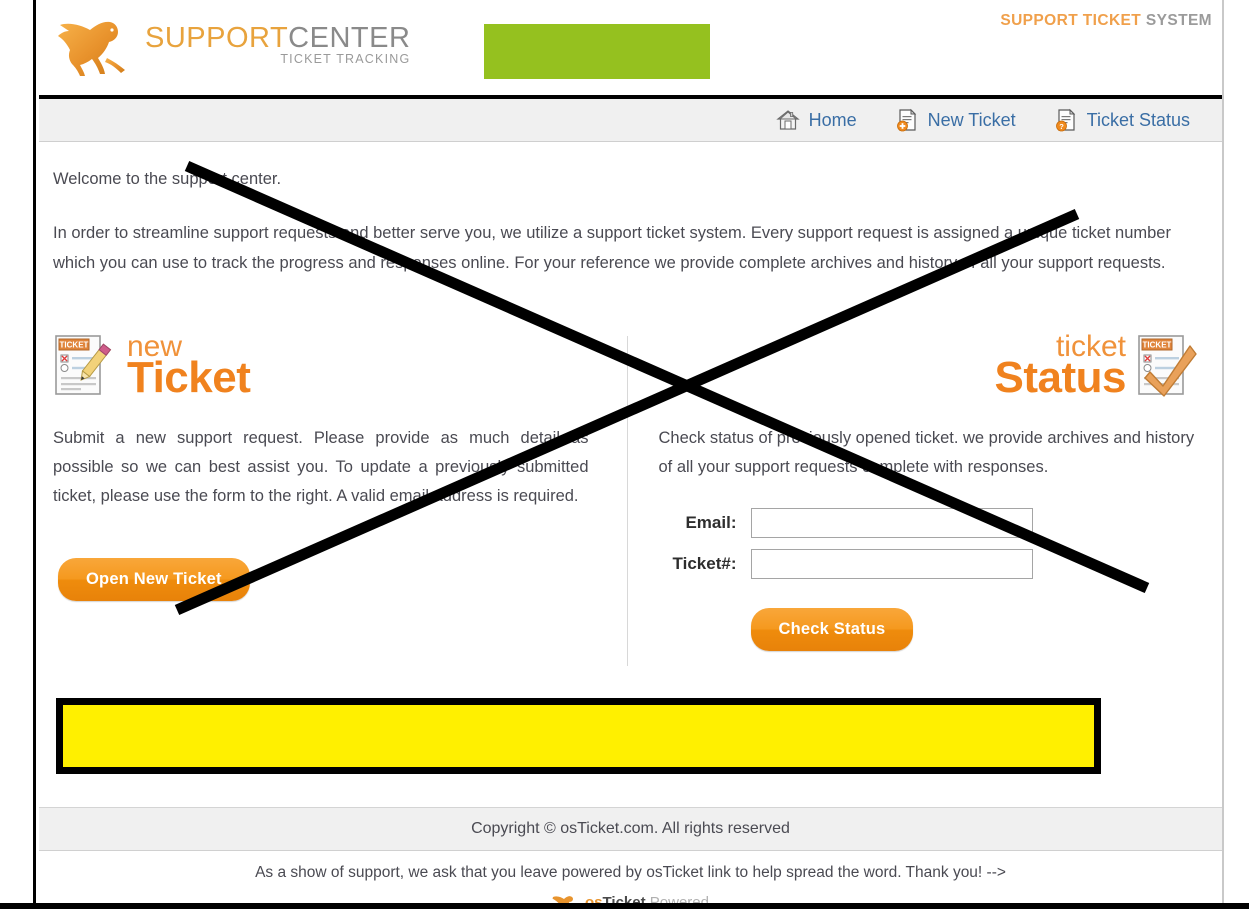  I want to click on email-row: Email:, so click(930, 523).